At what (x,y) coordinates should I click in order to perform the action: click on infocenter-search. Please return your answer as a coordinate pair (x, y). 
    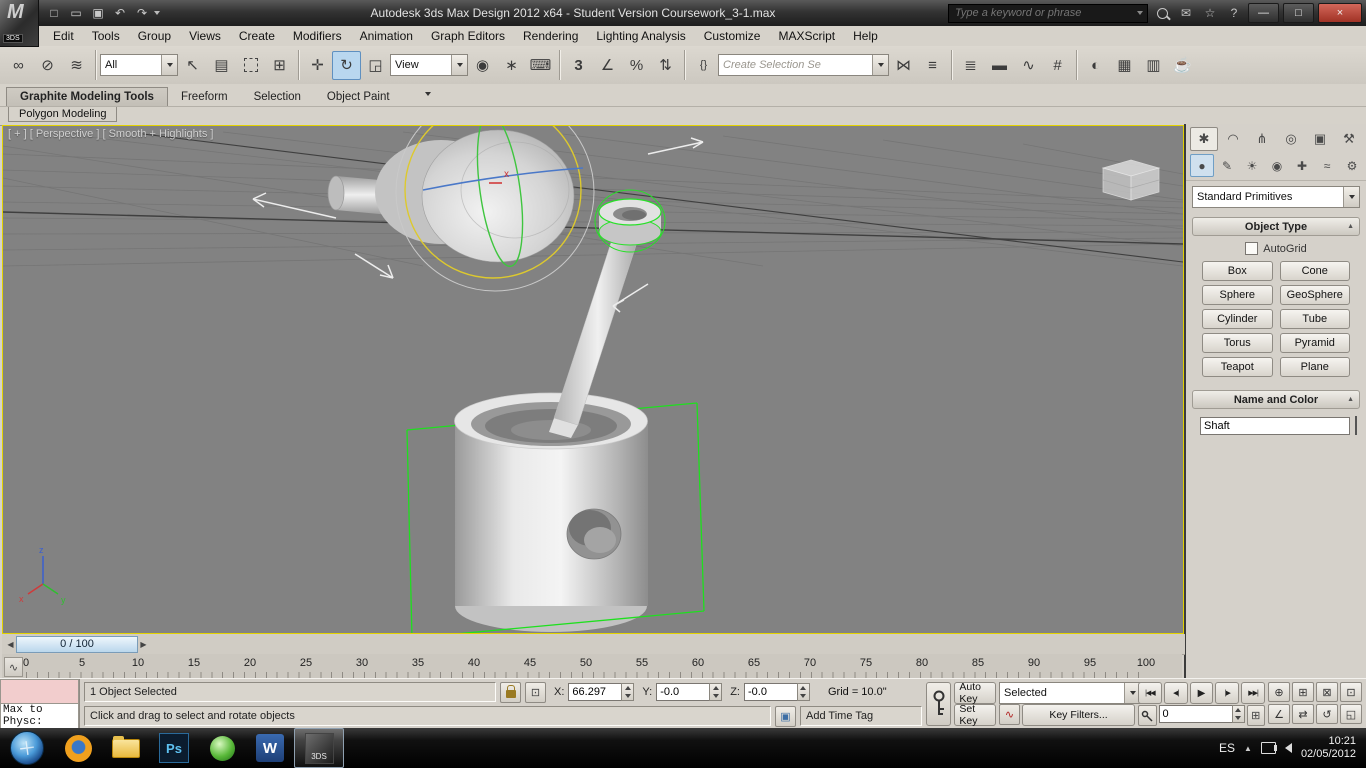
    Looking at the image, I should click on (1048, 13).